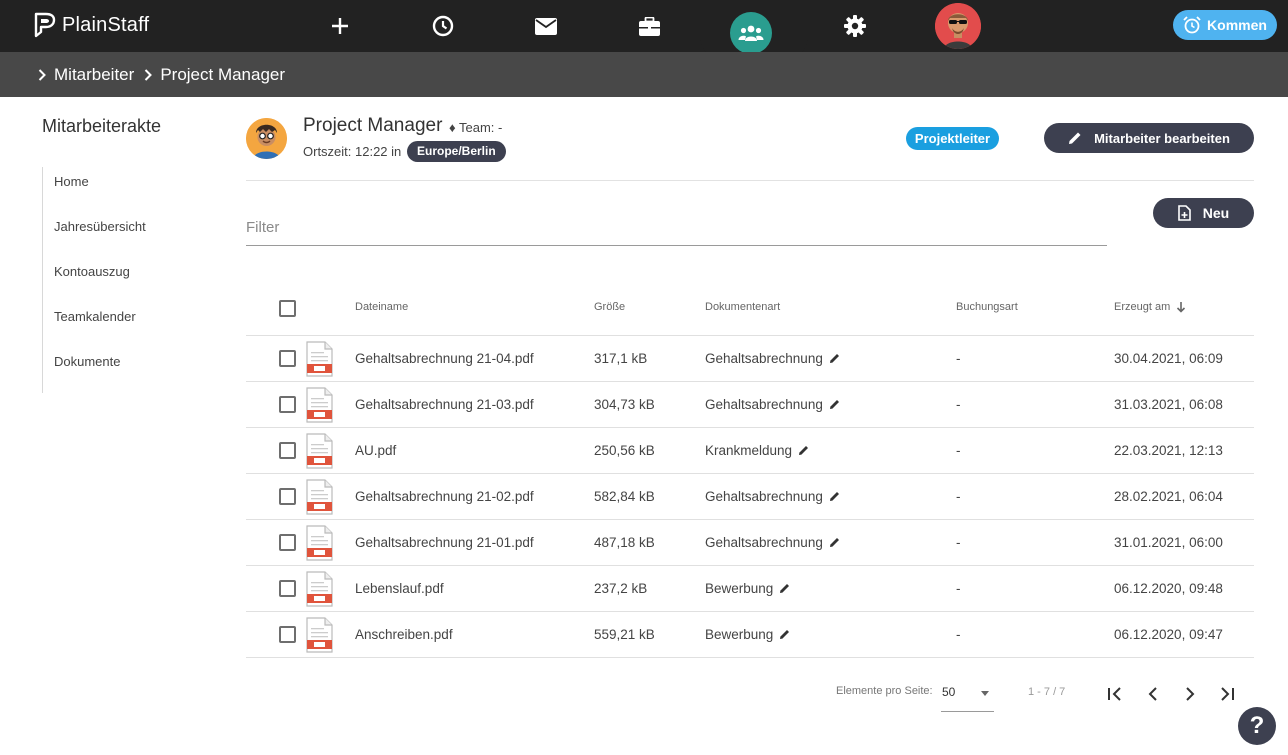  What do you see at coordinates (676, 228) in the screenshot?
I see `filter-input` at bounding box center [676, 228].